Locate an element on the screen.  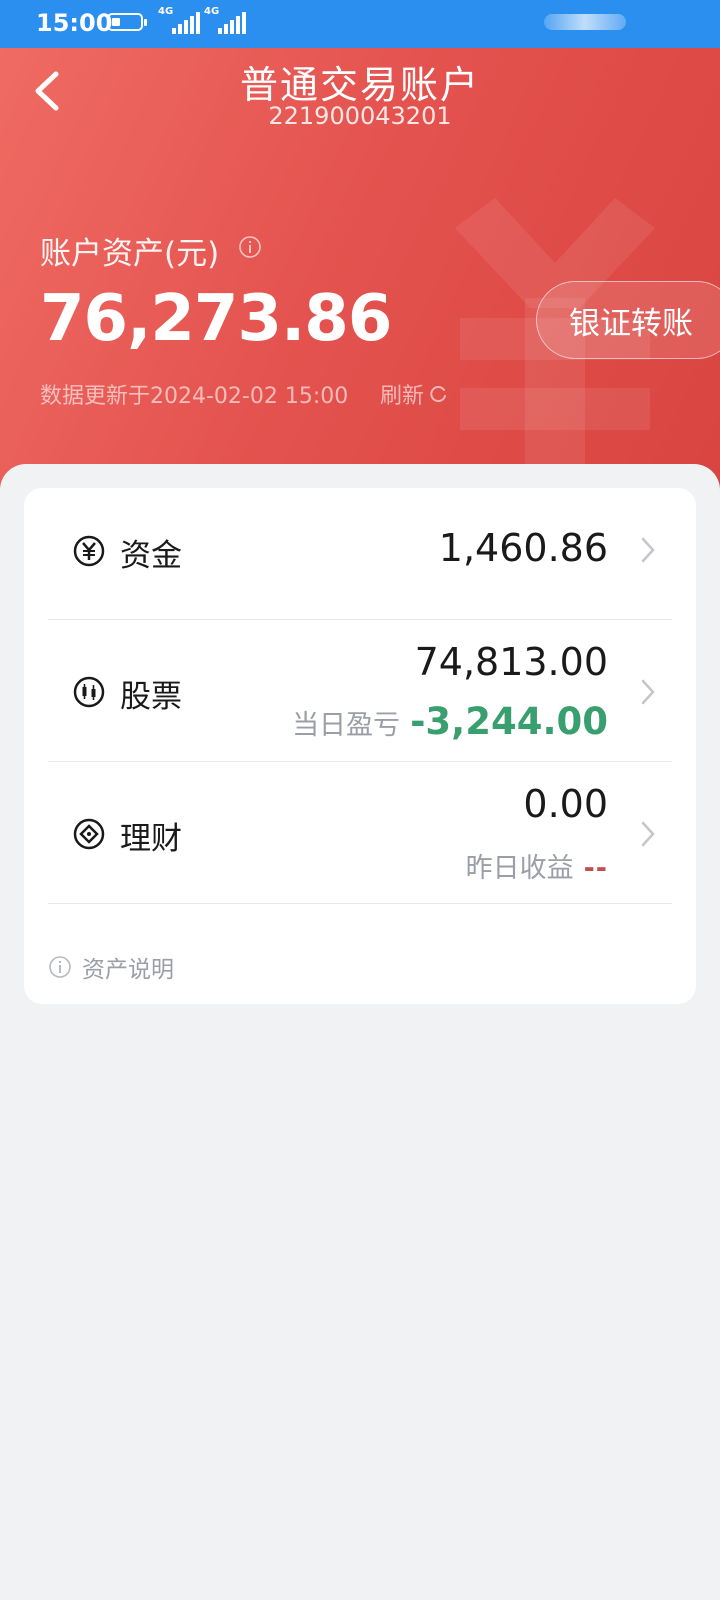
cash-label: 资金 is located at coordinates (151, 556).